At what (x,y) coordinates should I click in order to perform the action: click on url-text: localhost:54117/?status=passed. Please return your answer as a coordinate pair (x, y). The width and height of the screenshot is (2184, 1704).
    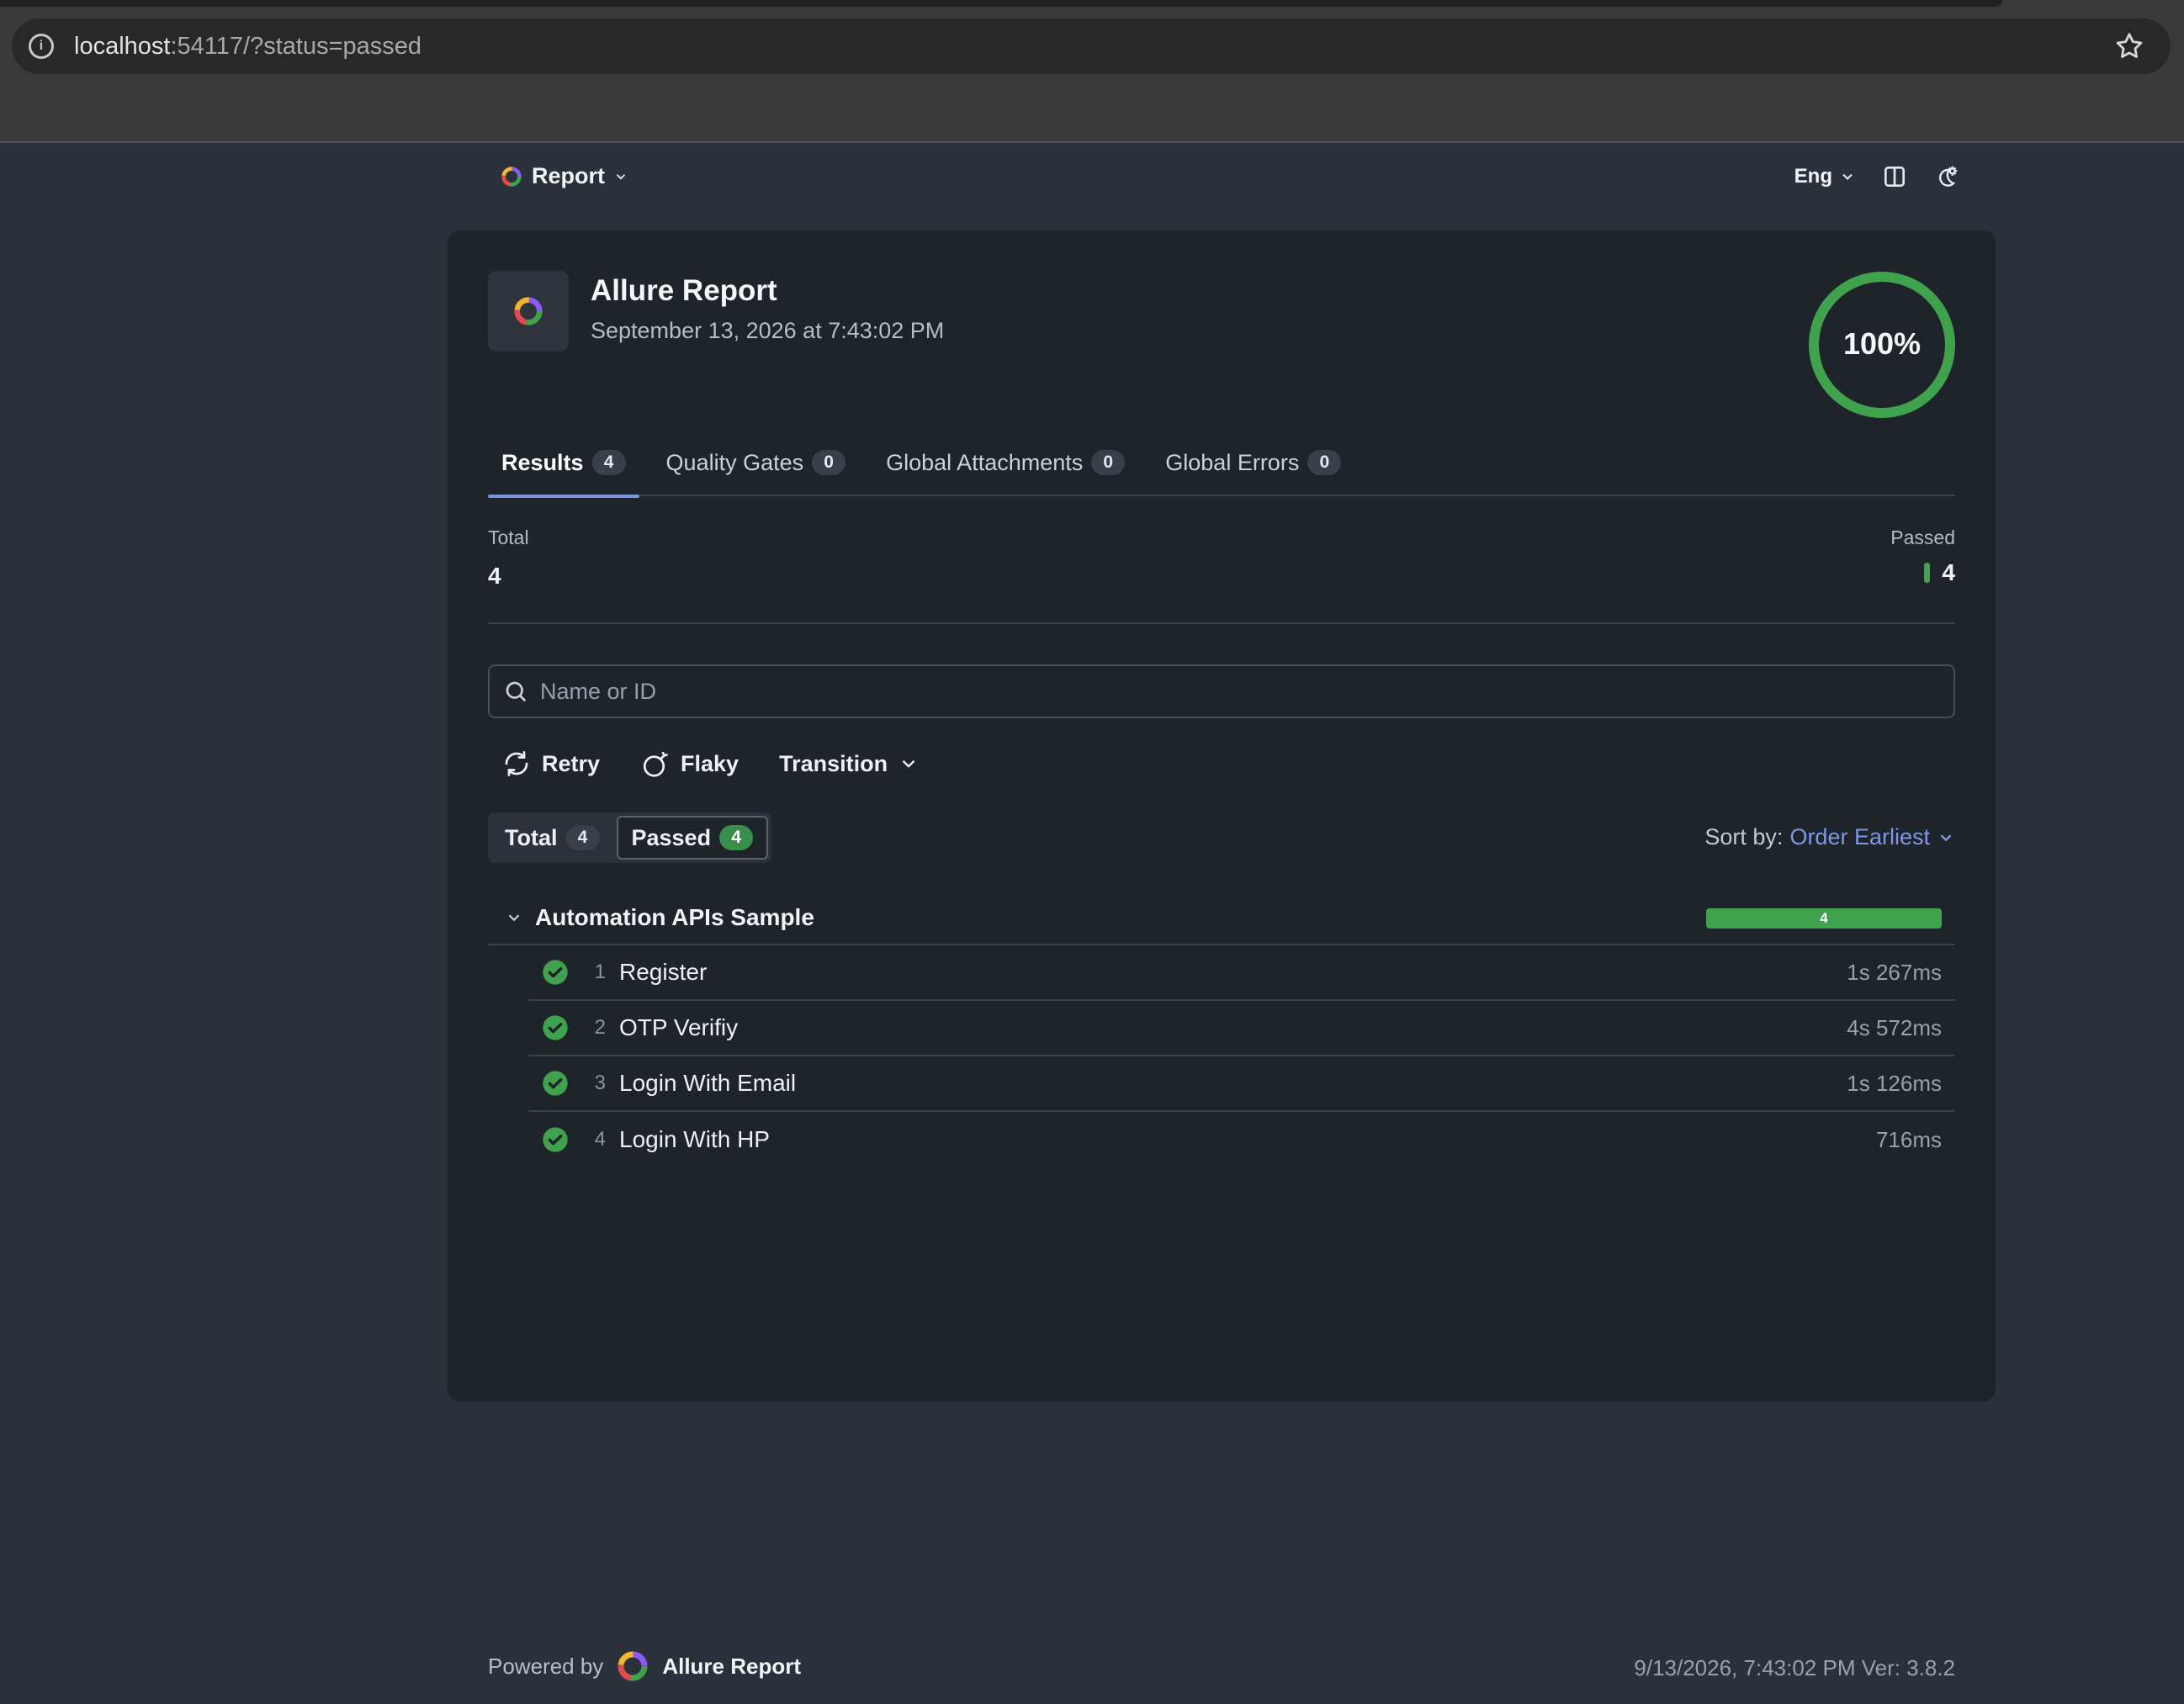
    Looking at the image, I should click on (248, 47).